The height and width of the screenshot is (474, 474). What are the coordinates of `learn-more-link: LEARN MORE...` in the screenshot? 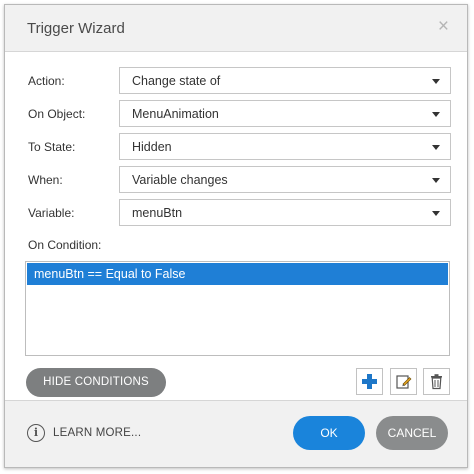 It's located at (97, 433).